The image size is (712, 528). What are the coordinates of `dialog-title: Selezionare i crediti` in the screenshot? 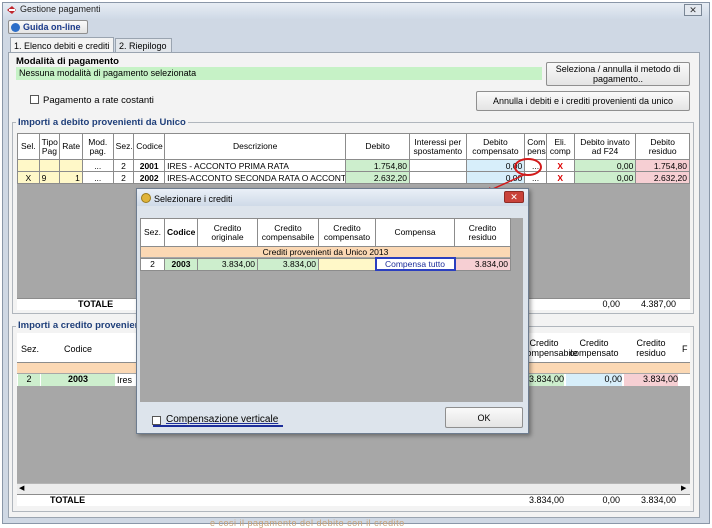 It's located at (193, 199).